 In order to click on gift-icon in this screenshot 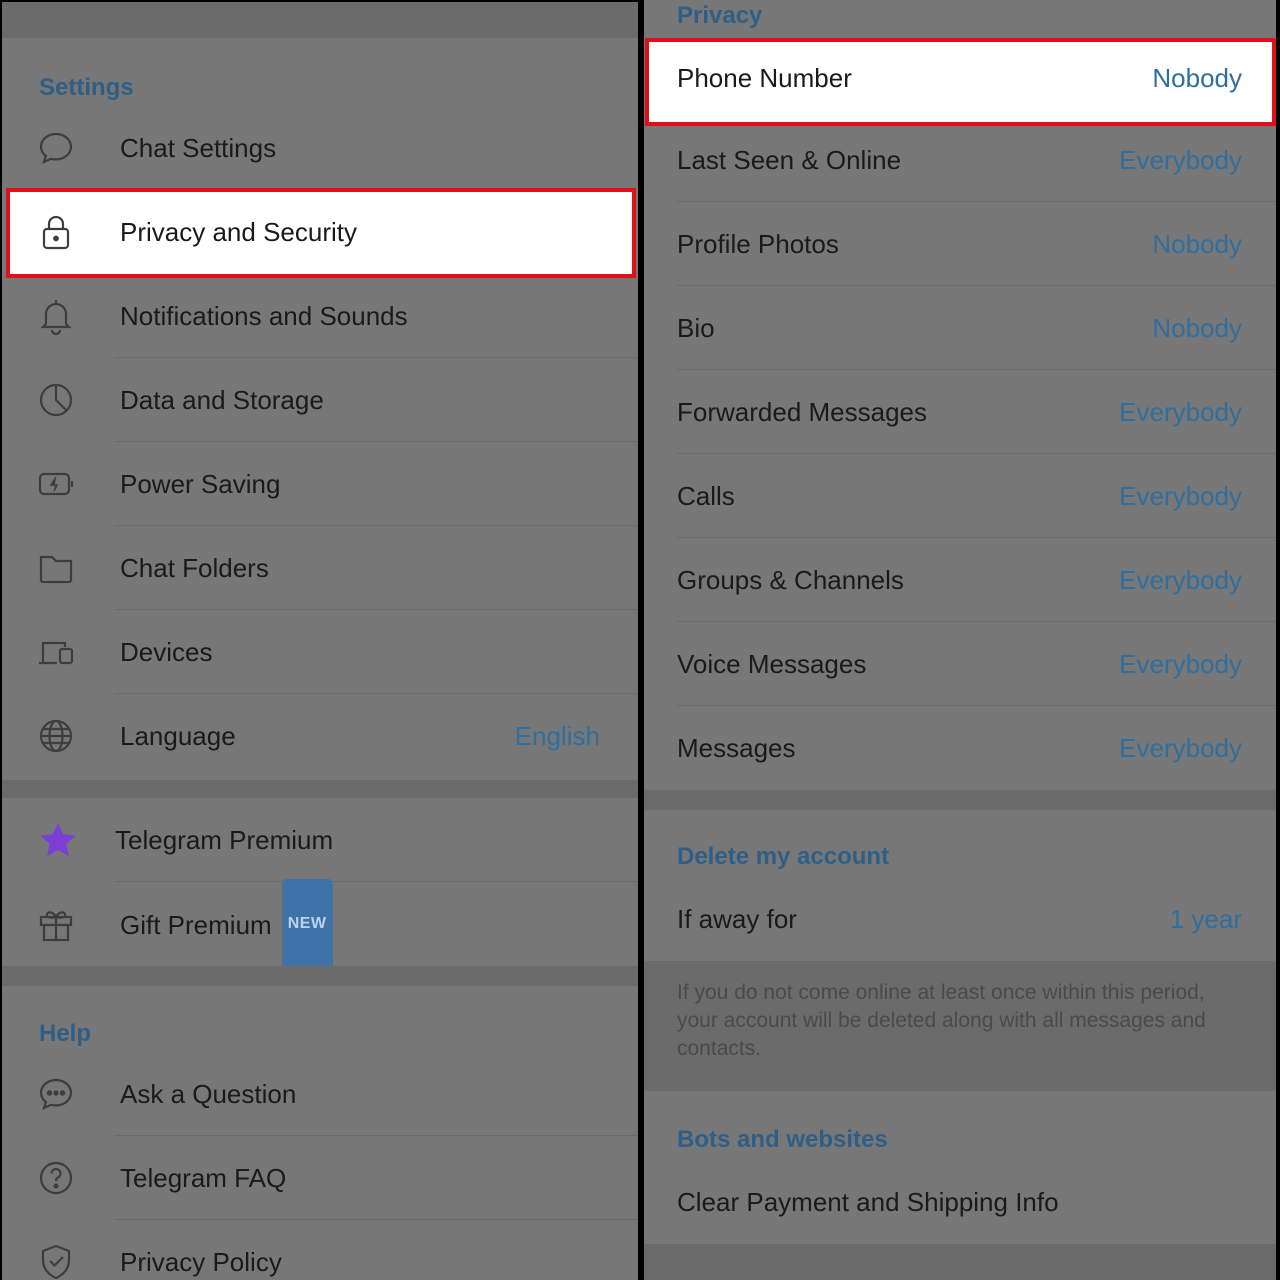, I will do `click(56, 924)`.